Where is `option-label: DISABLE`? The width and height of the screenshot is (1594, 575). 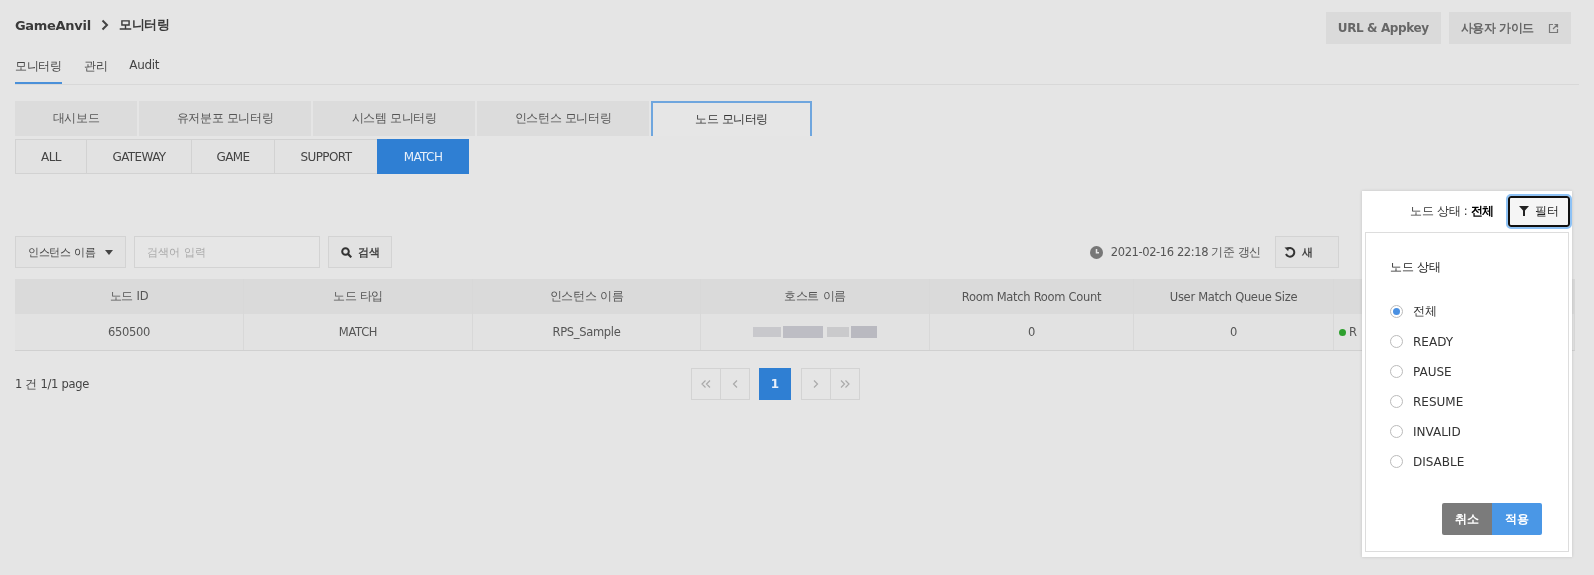
option-label: DISABLE is located at coordinates (1439, 461).